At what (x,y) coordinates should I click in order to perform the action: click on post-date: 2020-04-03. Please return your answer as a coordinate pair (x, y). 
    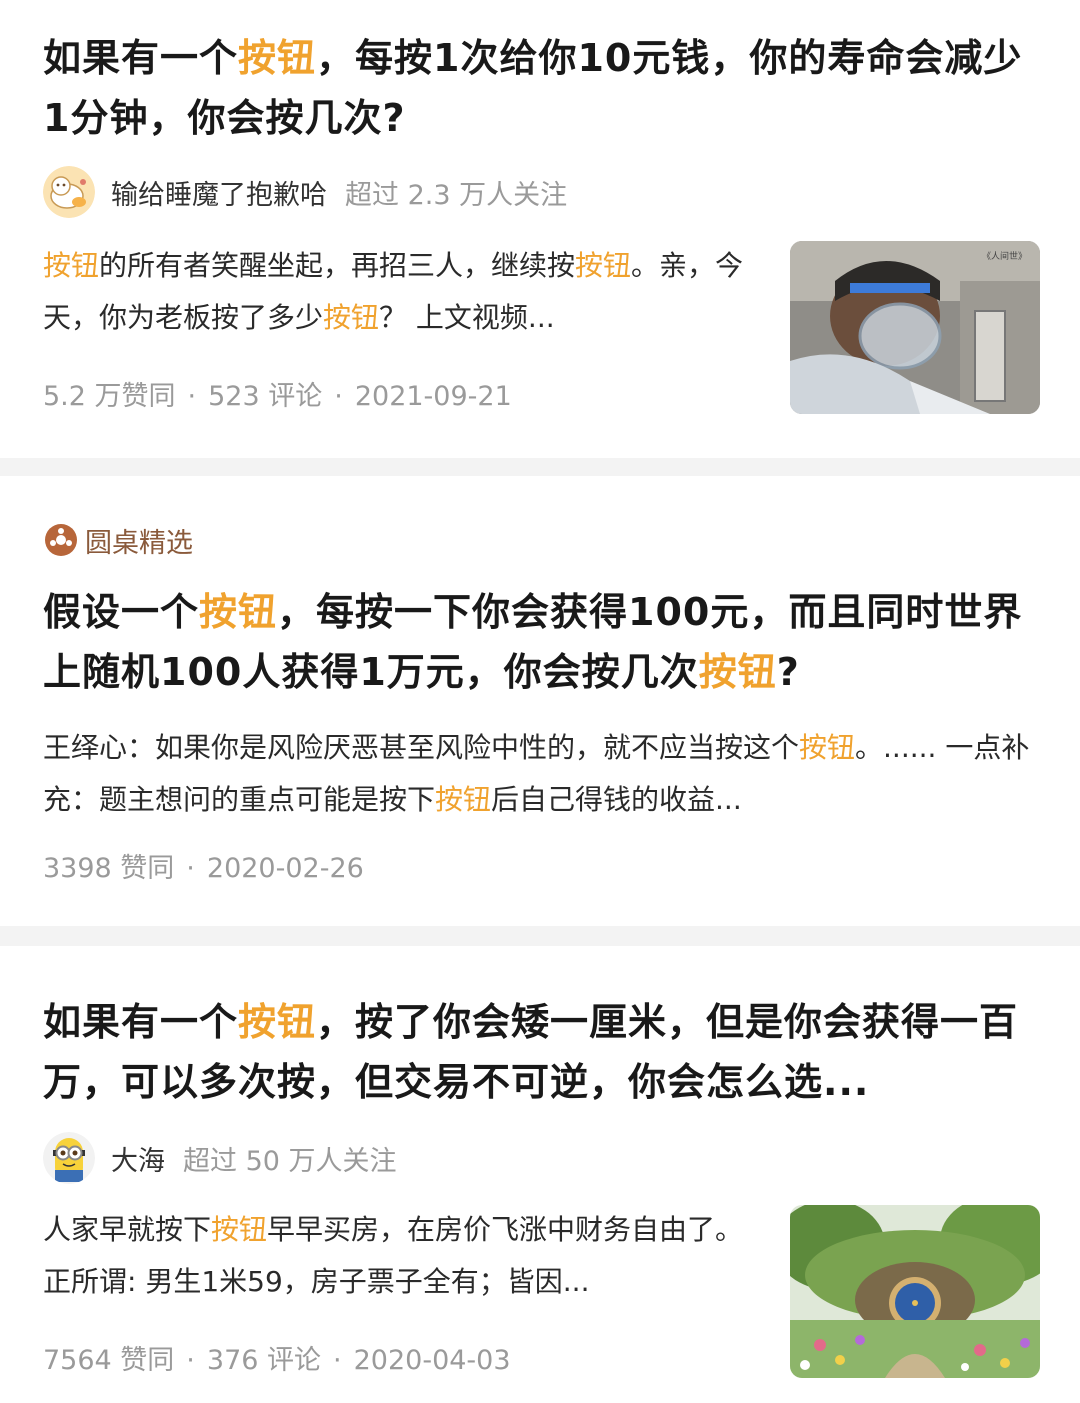
    Looking at the image, I should click on (432, 1360).